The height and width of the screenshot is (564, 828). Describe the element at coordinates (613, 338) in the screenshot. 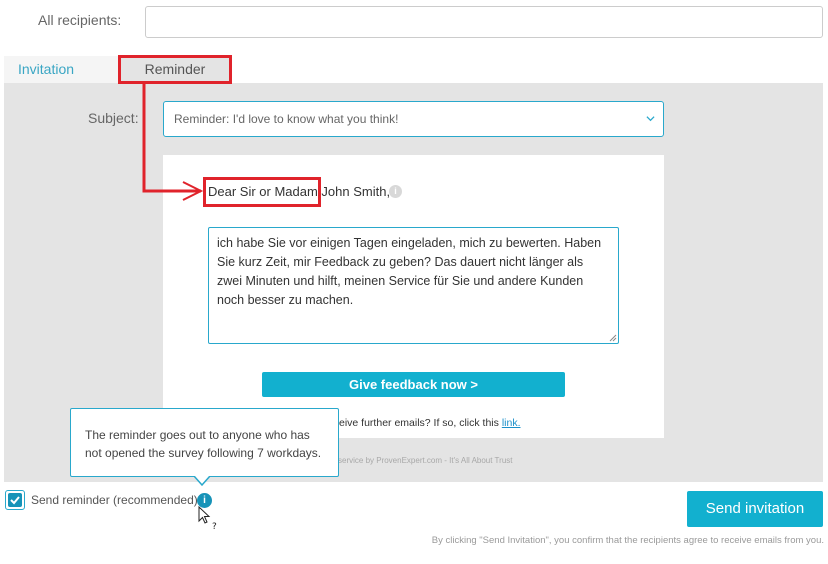

I see `resize-handle-icon` at that location.